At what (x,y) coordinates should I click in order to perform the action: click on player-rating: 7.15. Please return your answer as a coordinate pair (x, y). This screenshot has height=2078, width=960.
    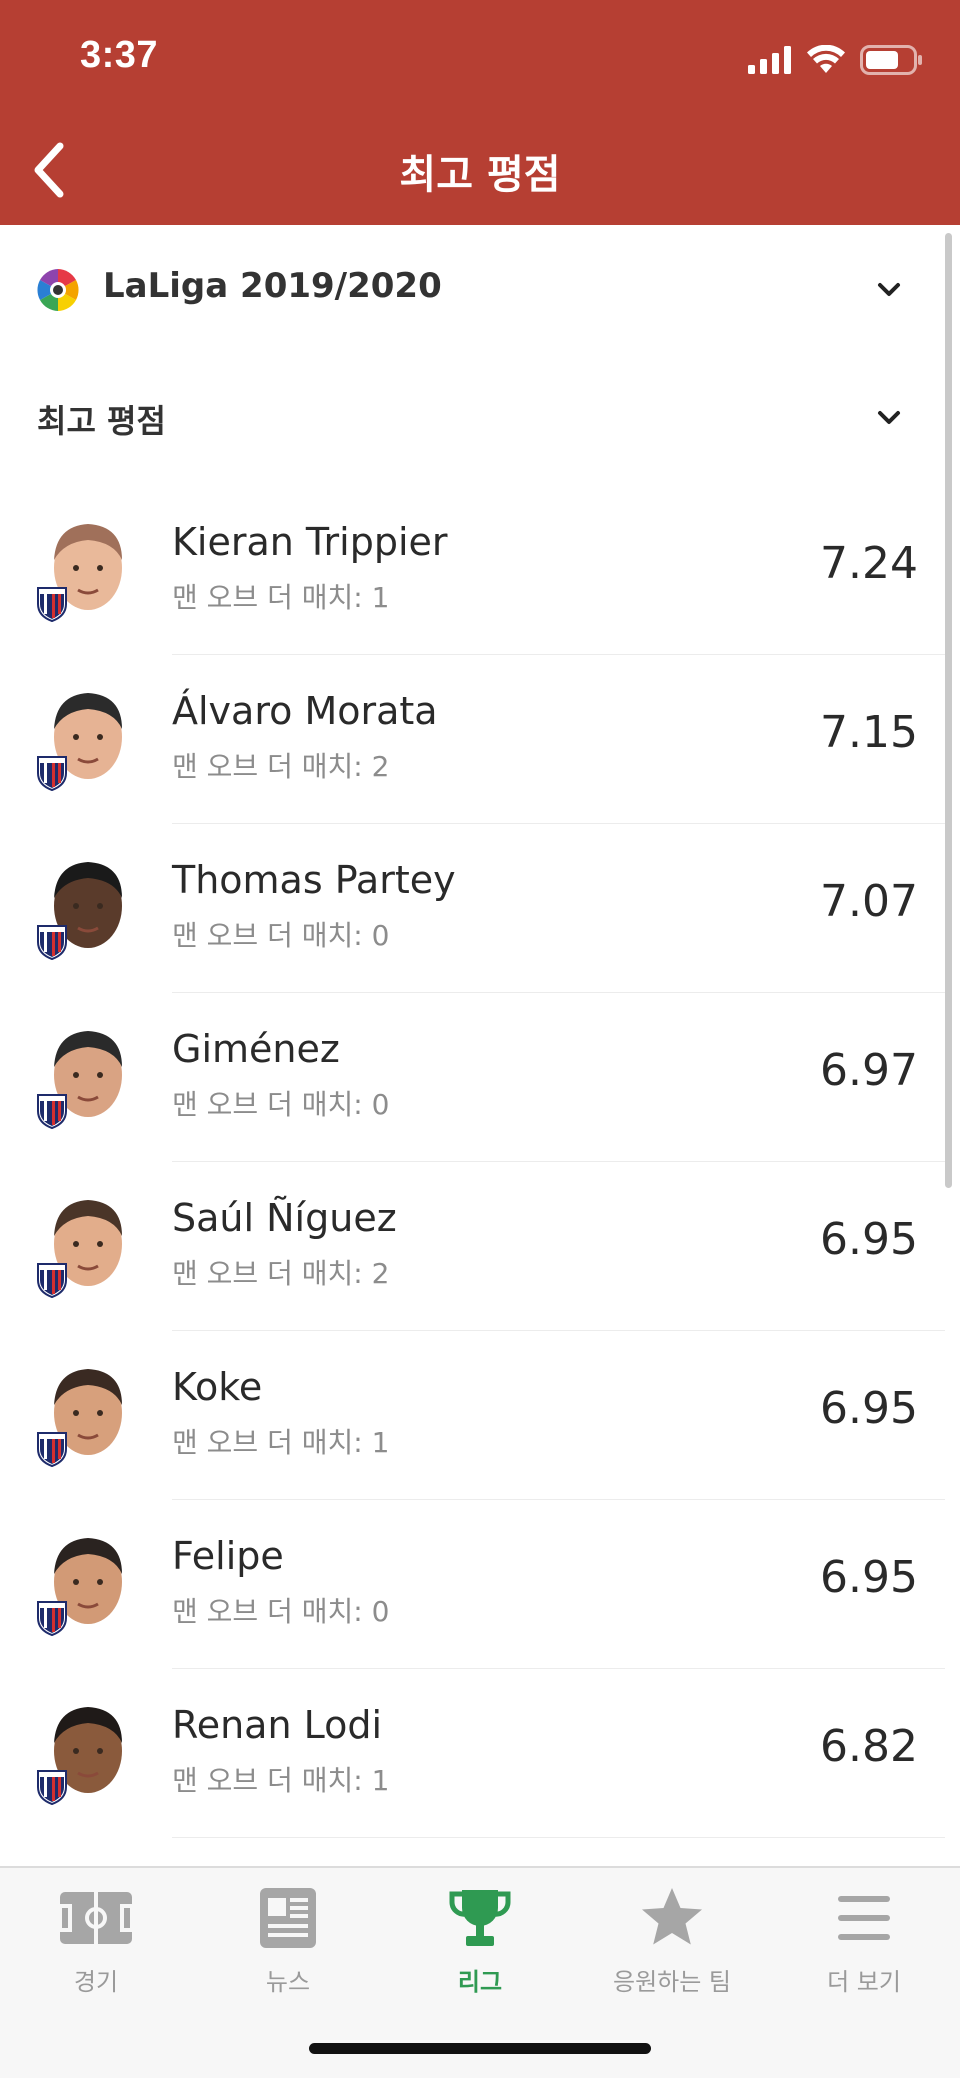
    Looking at the image, I should click on (869, 732).